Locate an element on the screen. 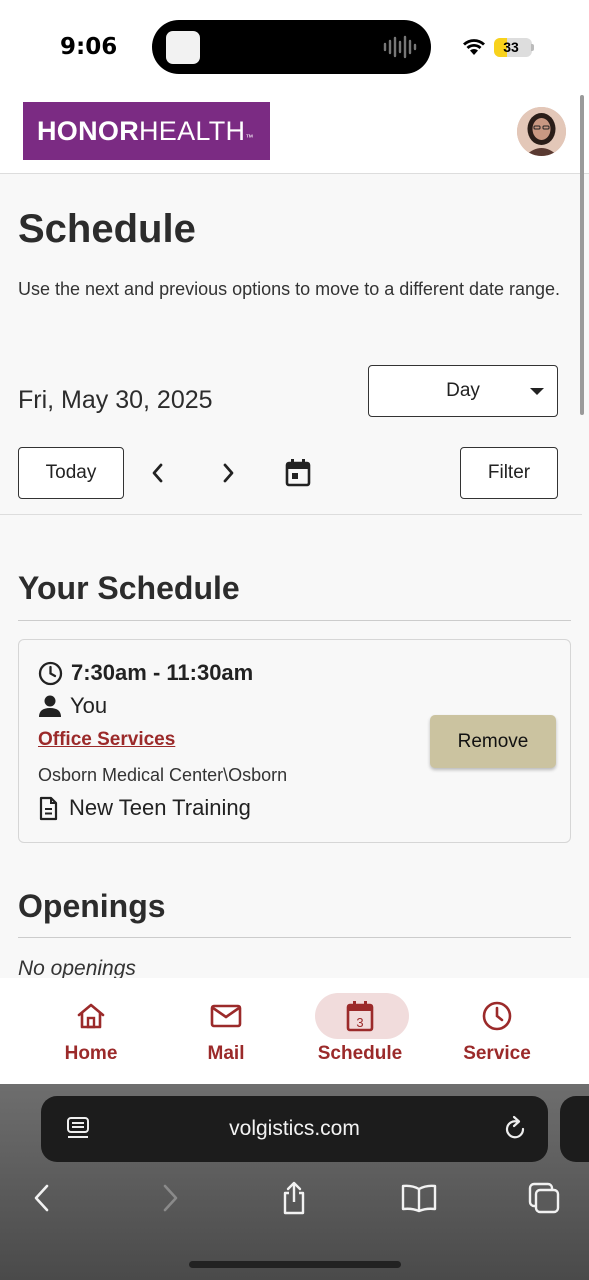 This screenshot has height=1280, width=589. nav-label-schedule: Schedule is located at coordinates (360, 1053).